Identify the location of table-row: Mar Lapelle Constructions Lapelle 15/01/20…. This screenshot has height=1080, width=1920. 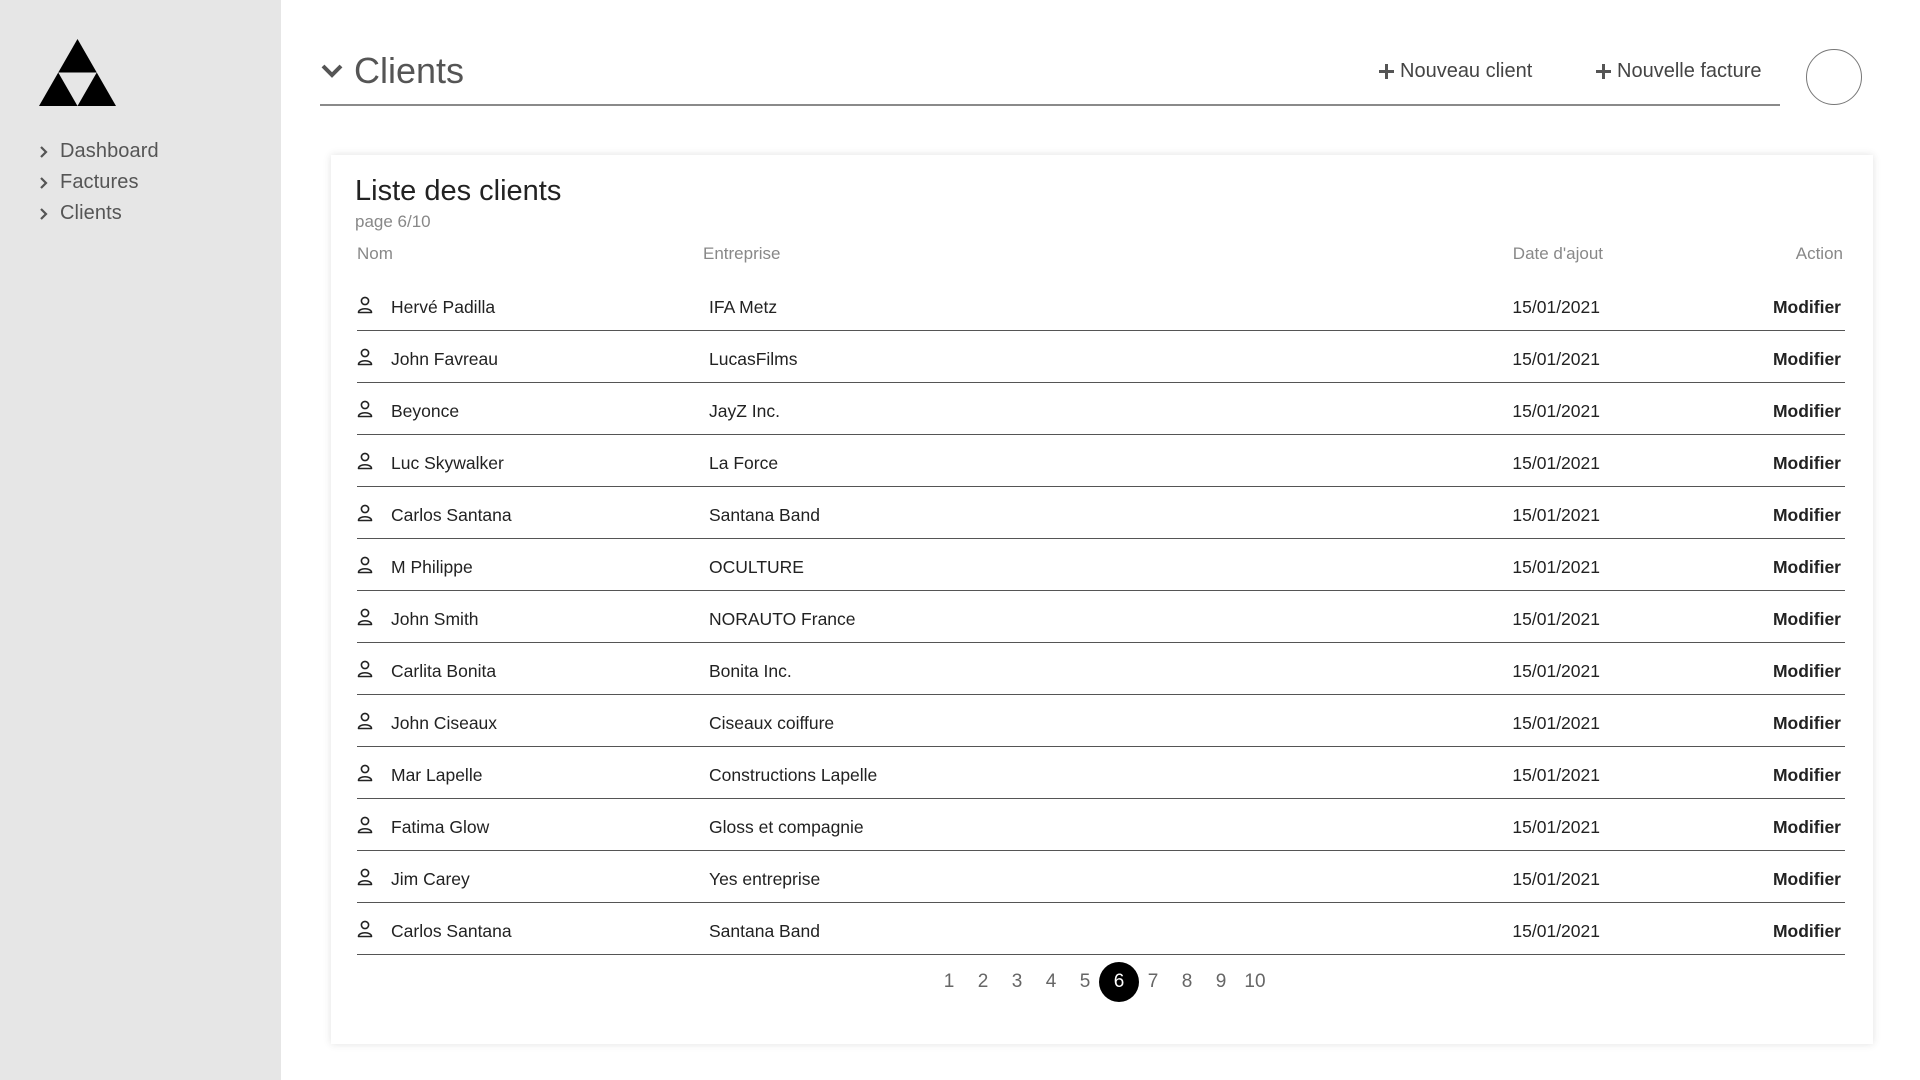
(1101, 773).